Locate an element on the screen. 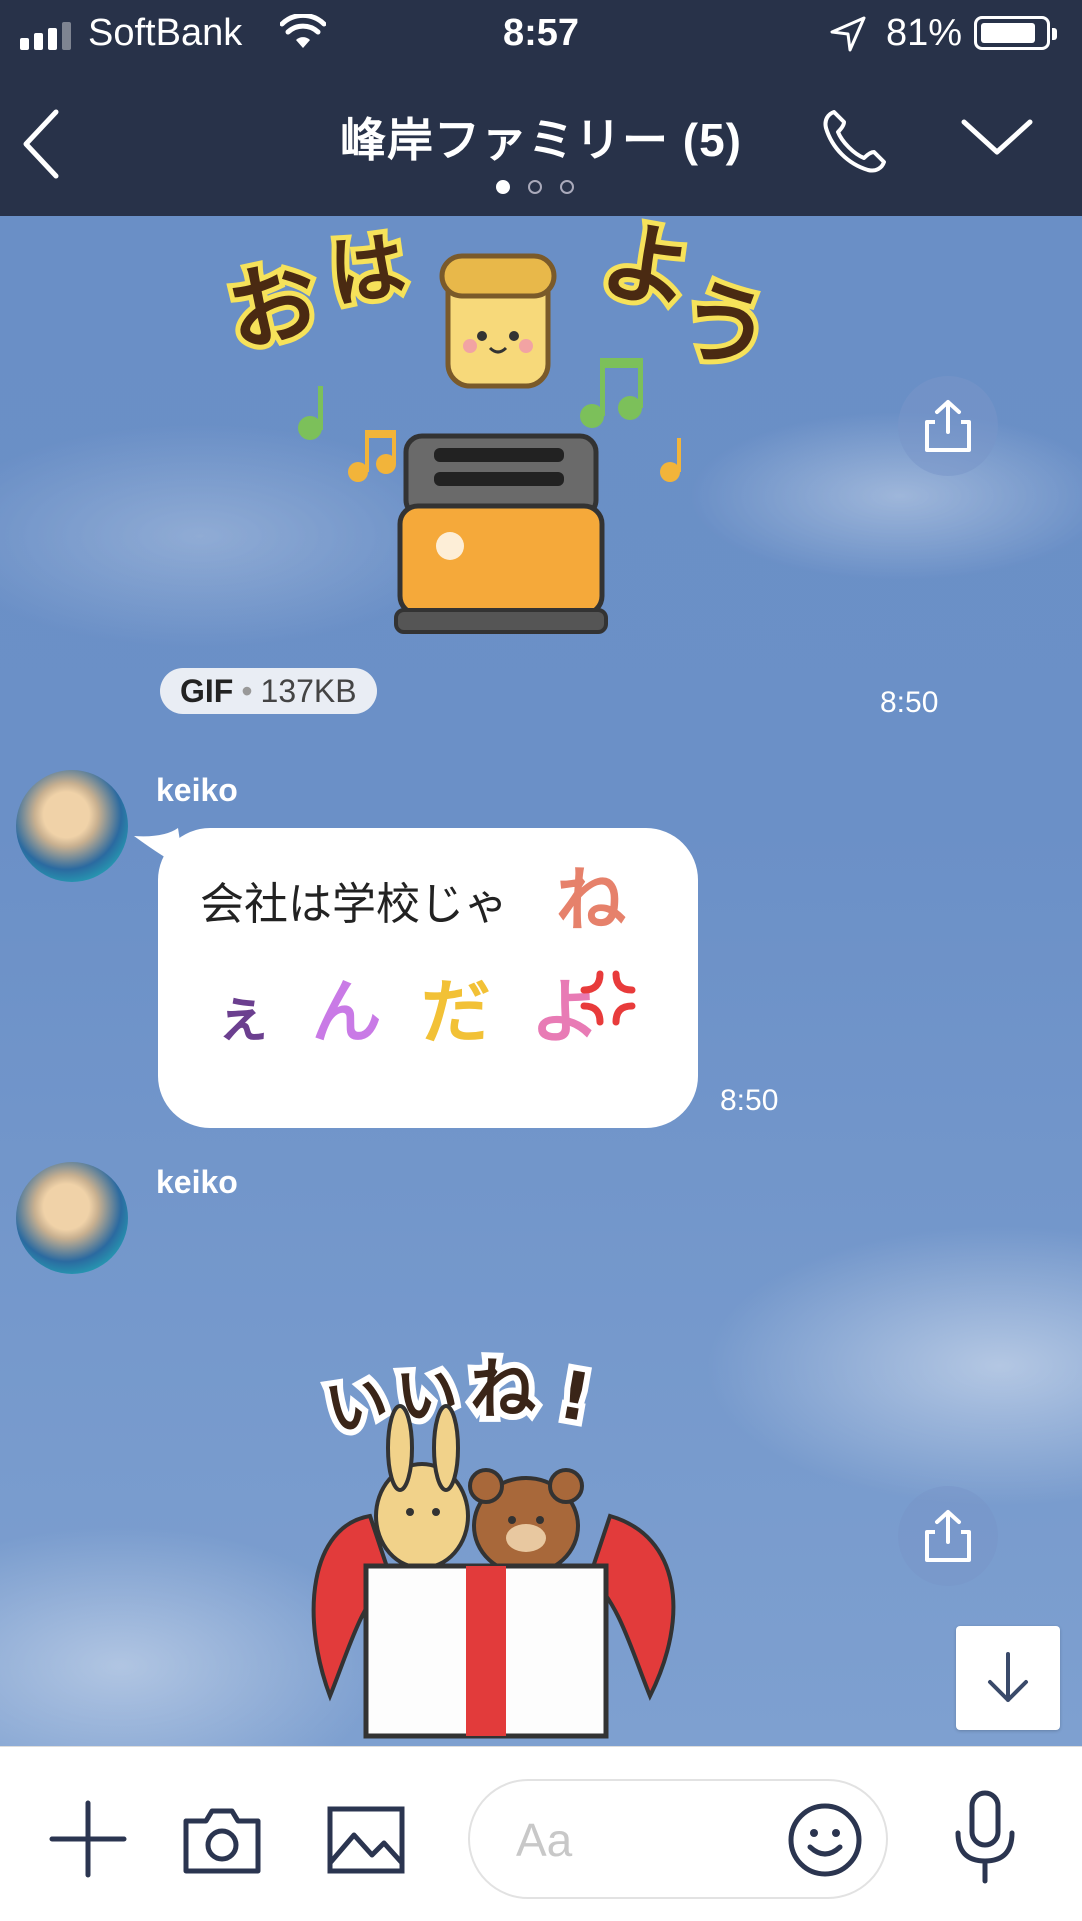 The image size is (1082, 1921). menu-toggle-button is located at coordinates (997, 139).